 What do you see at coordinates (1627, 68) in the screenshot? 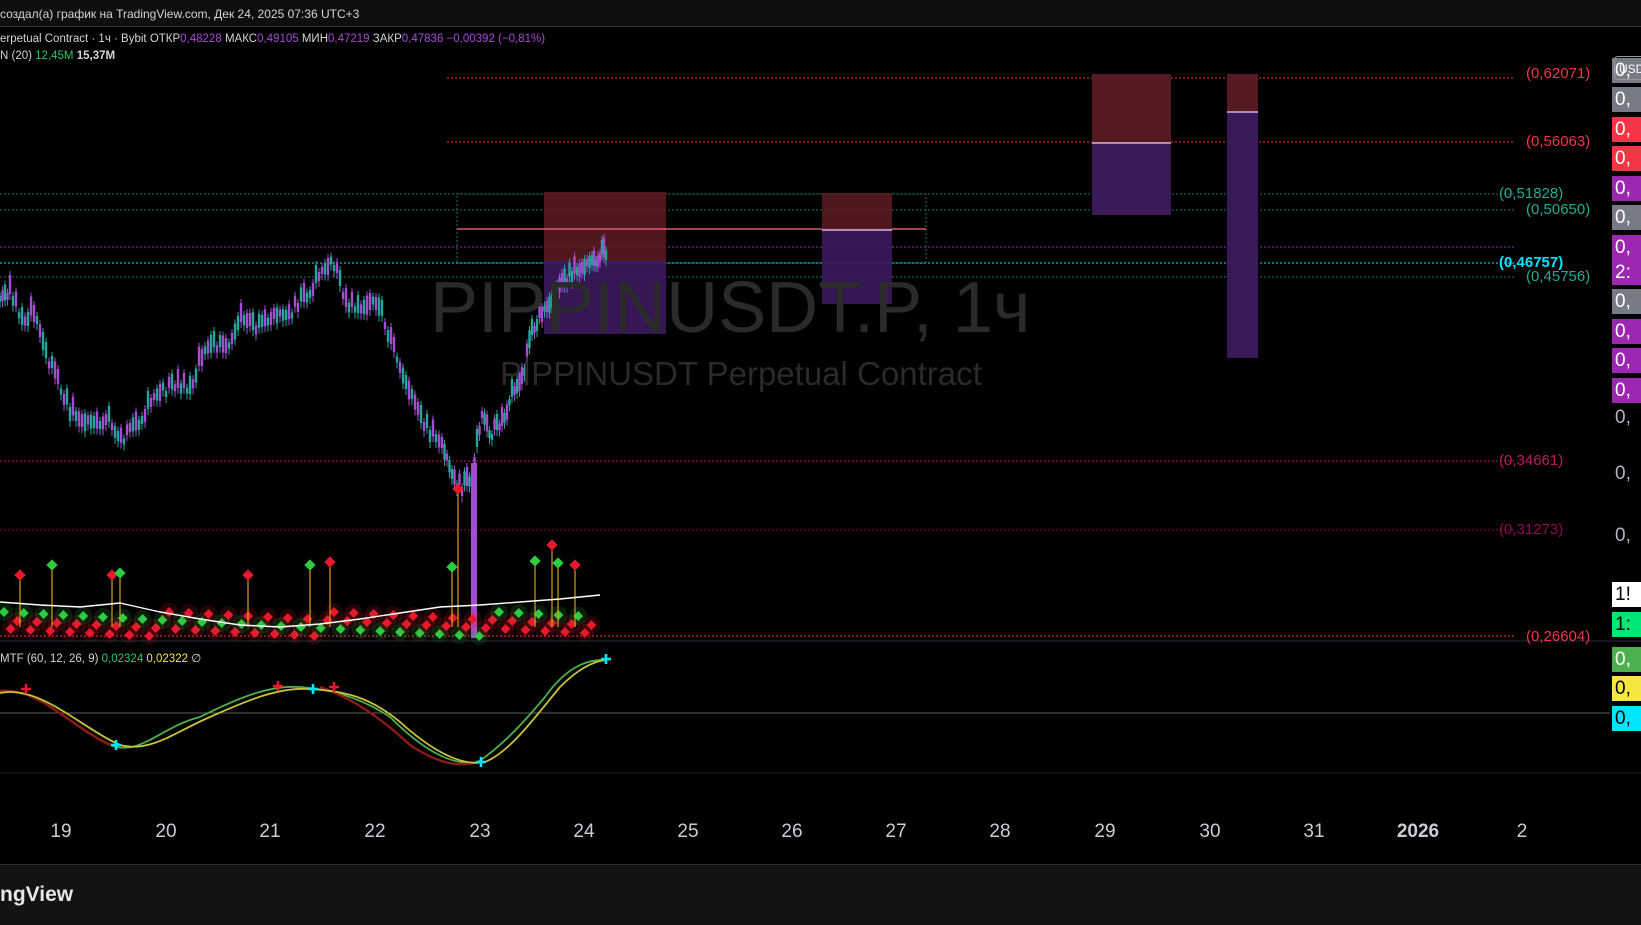
I see `currency-button: USD` at bounding box center [1627, 68].